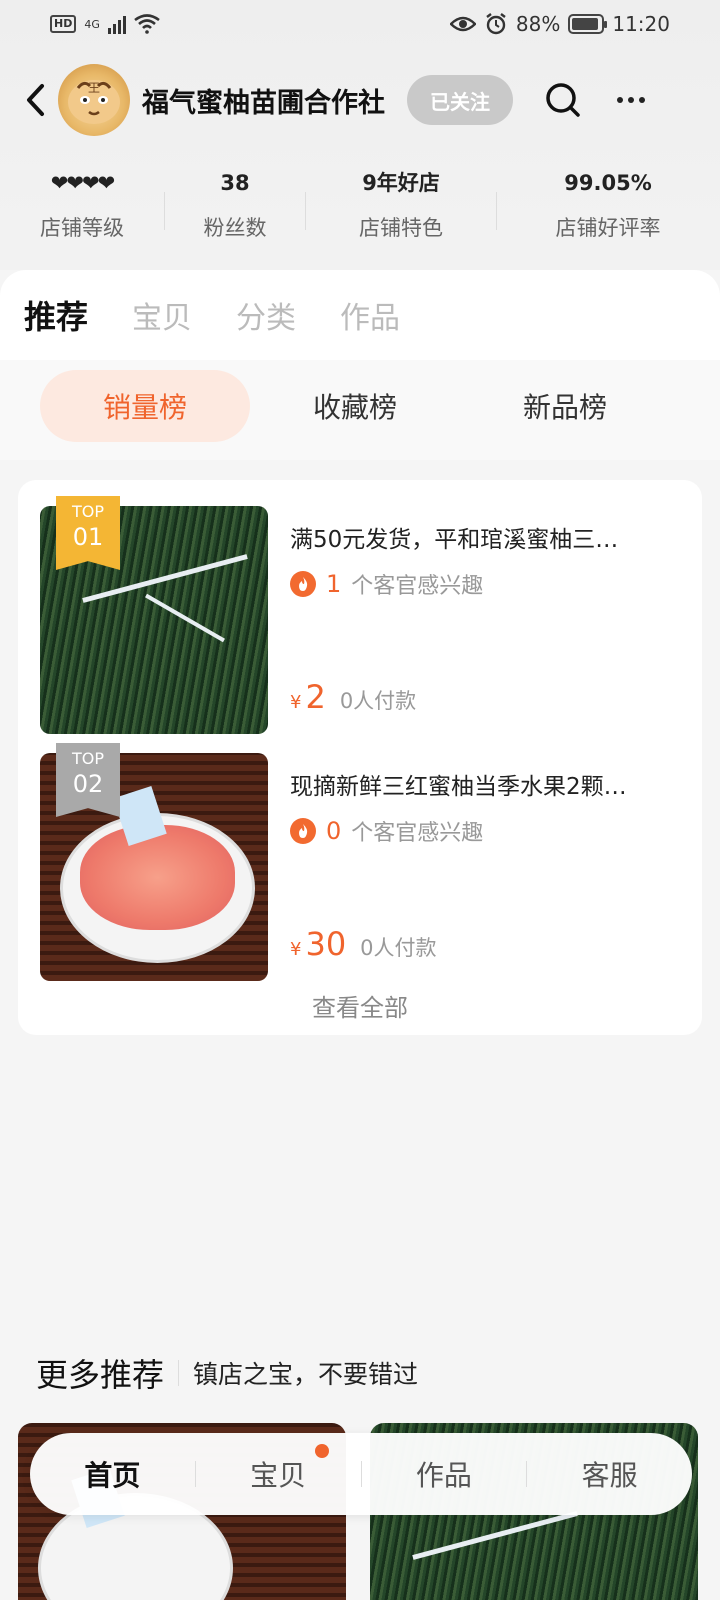  Describe the element at coordinates (326, 944) in the screenshot. I see `price: 30` at that location.